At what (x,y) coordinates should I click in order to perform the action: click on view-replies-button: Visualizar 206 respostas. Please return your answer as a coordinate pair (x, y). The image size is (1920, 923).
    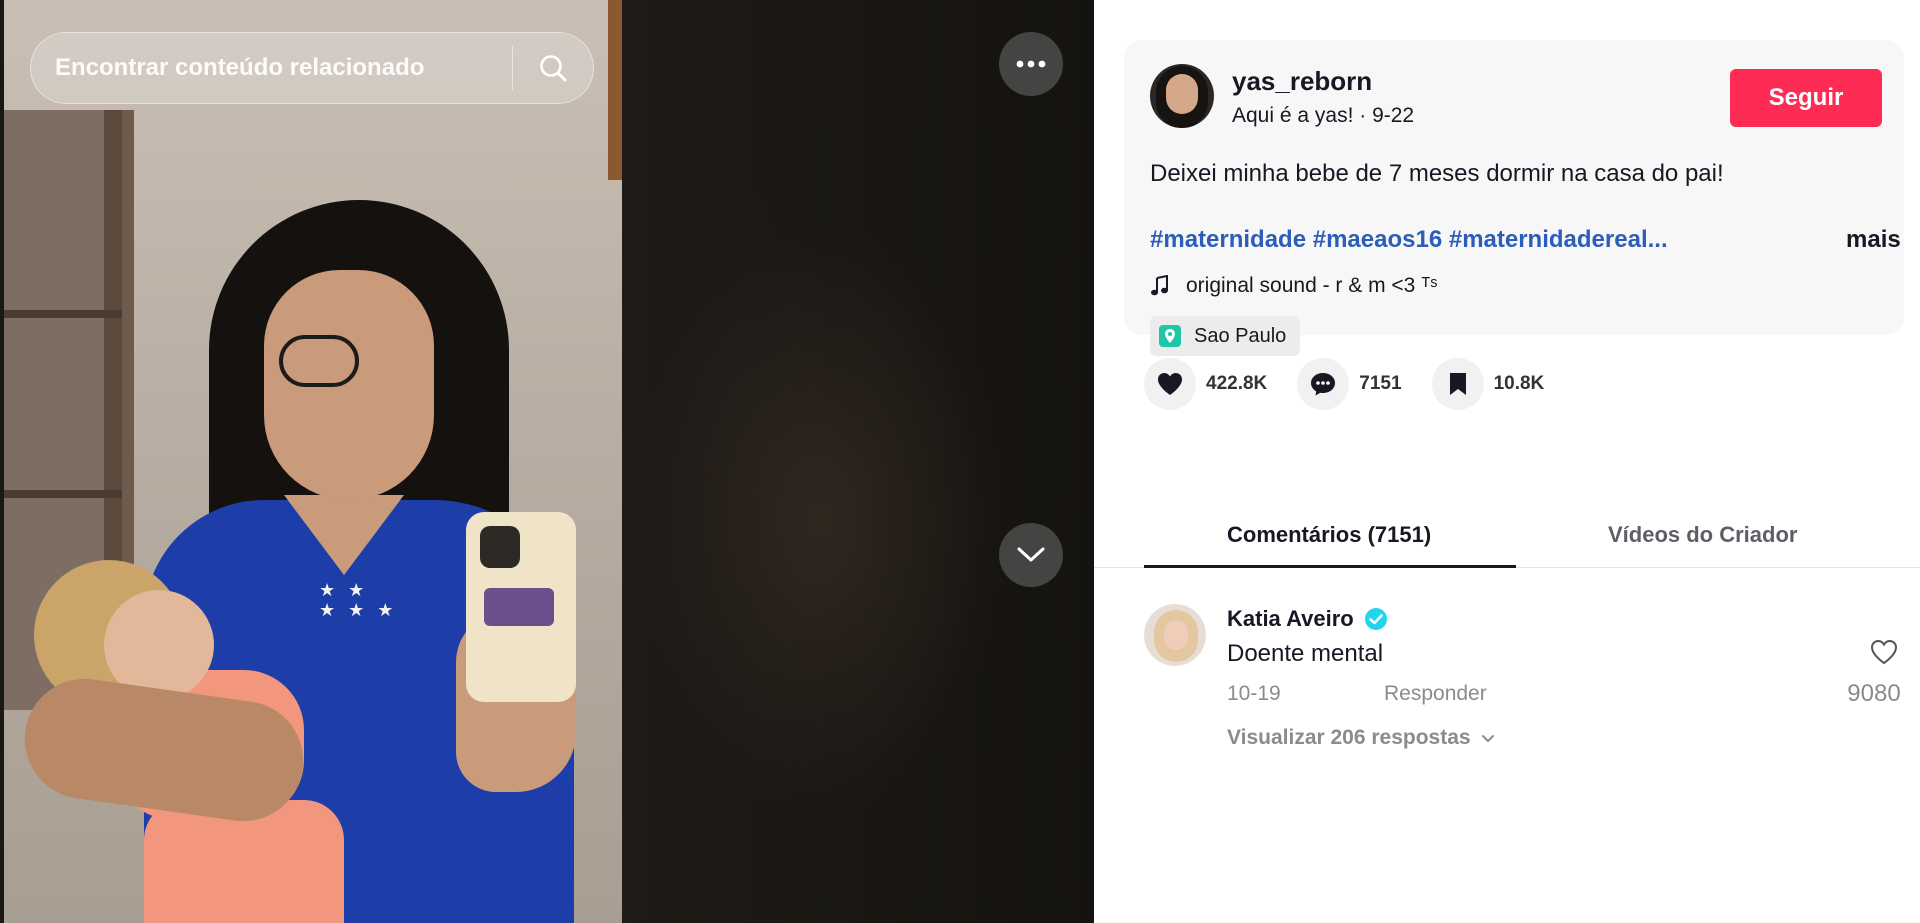
    Looking at the image, I should click on (1361, 738).